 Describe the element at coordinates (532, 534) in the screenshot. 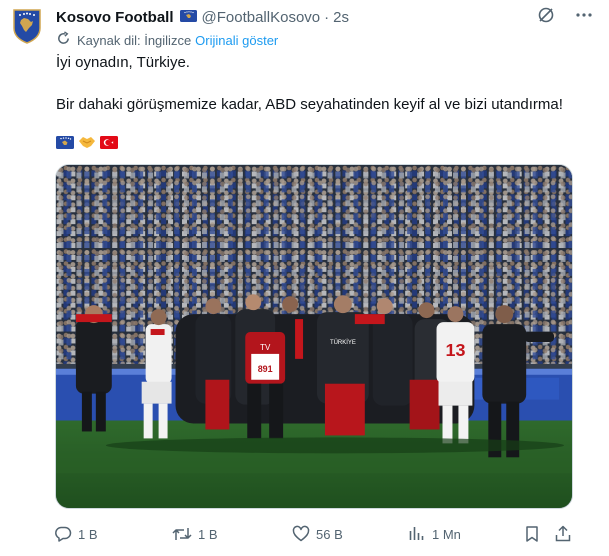

I see `bookmark-icon` at that location.